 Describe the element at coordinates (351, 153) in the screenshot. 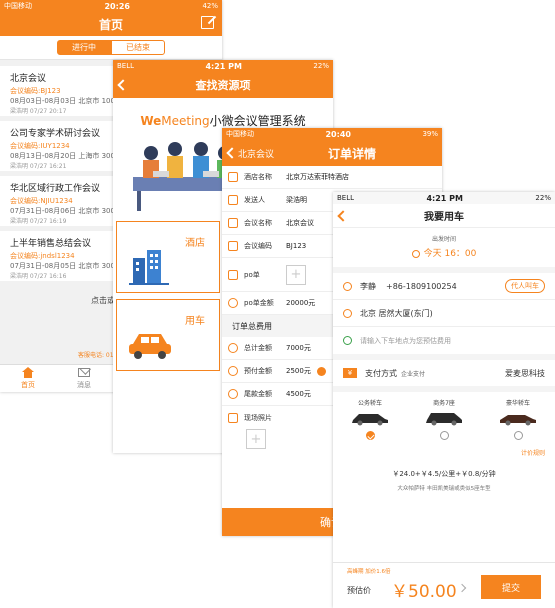

I see `page-title: 订单详情` at that location.